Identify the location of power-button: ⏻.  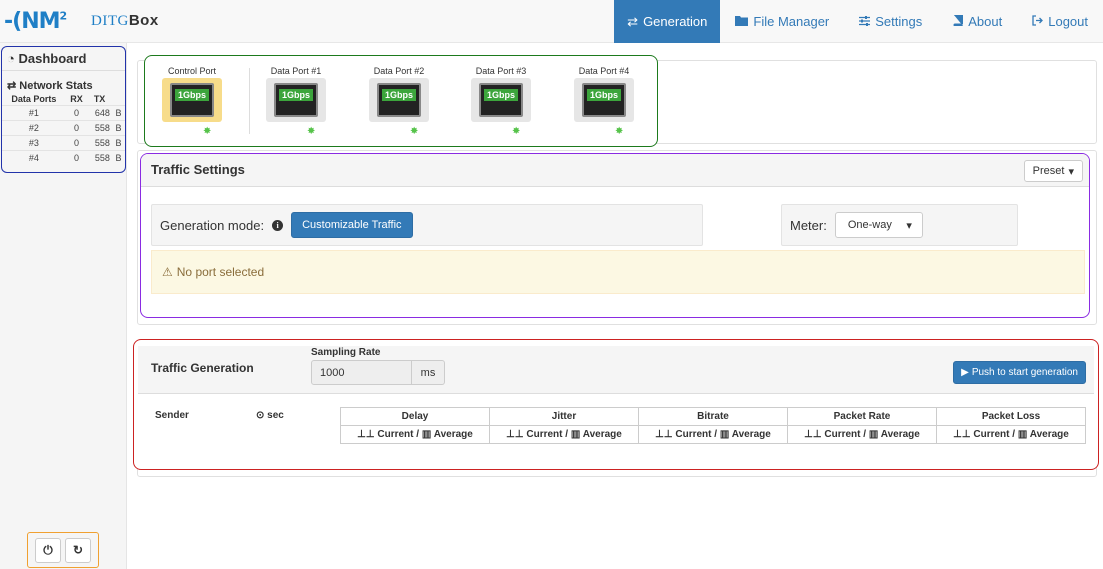
(48, 550).